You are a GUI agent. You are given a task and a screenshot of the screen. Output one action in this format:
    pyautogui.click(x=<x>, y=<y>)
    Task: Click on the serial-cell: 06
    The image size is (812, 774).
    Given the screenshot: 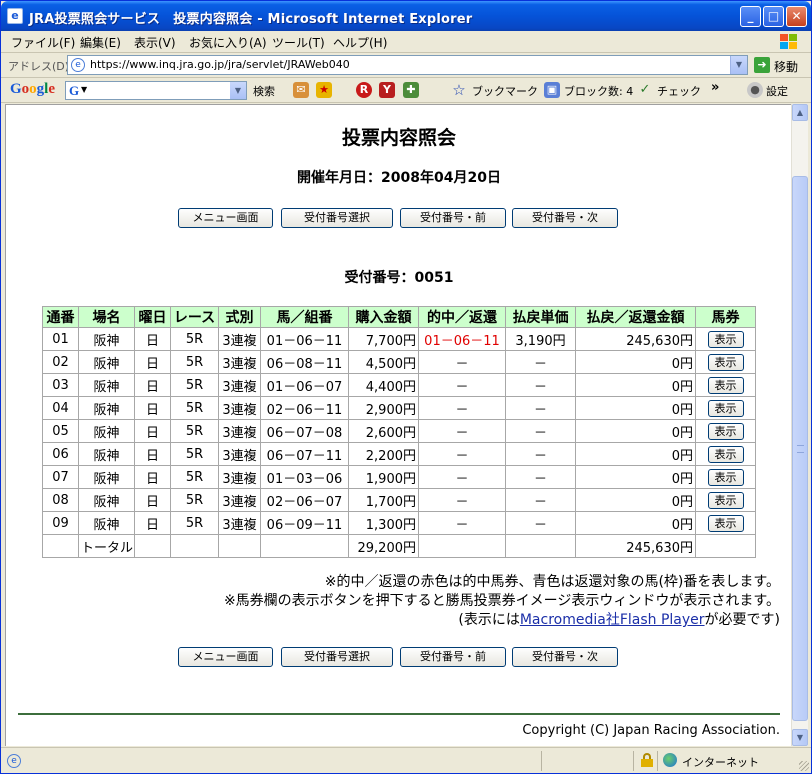 What is the action you would take?
    pyautogui.click(x=60, y=454)
    